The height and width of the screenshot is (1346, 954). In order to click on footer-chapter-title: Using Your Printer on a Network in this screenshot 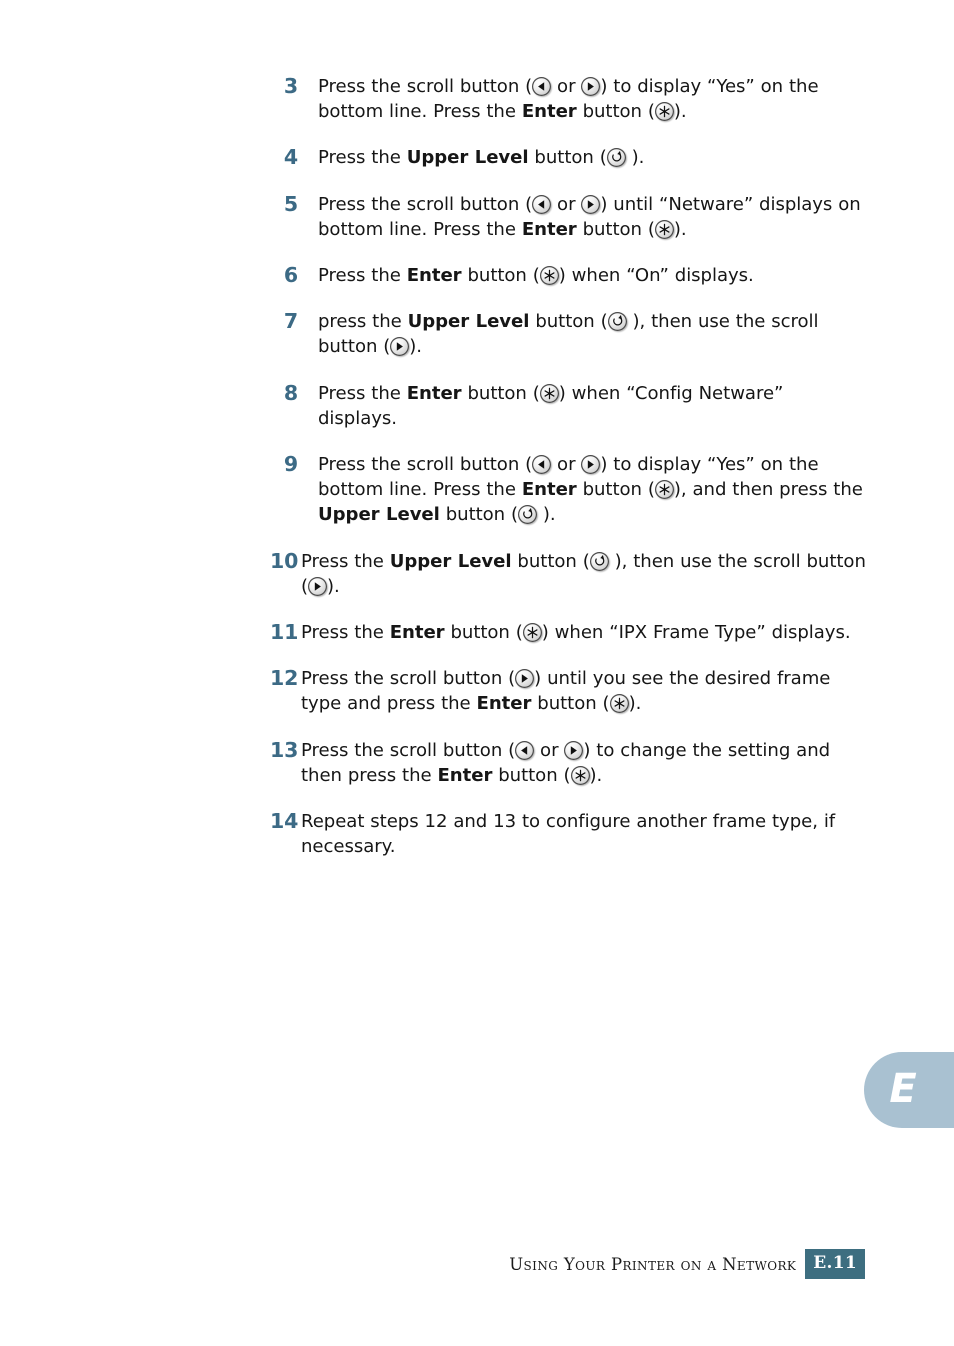, I will do `click(653, 1264)`.